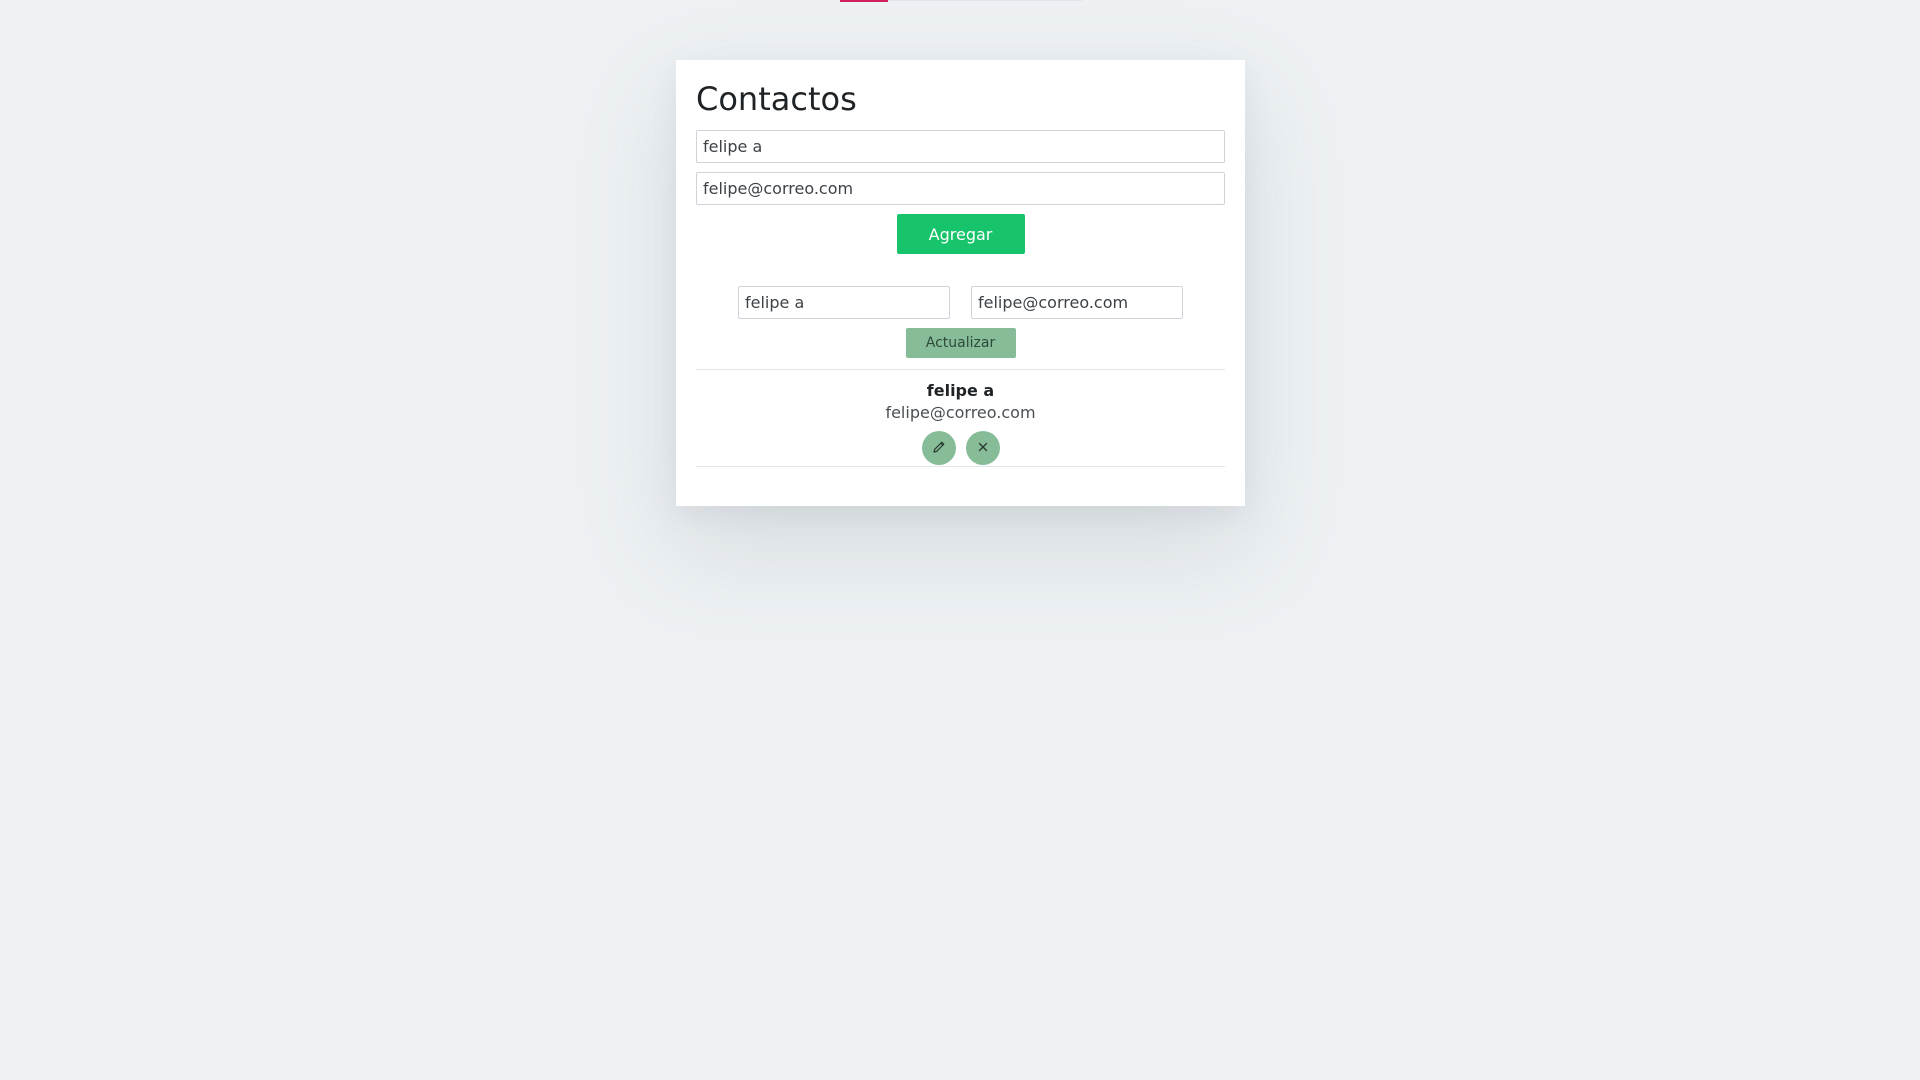 The image size is (1920, 1080). Describe the element at coordinates (776, 99) in the screenshot. I see `page-title: Contactos` at that location.